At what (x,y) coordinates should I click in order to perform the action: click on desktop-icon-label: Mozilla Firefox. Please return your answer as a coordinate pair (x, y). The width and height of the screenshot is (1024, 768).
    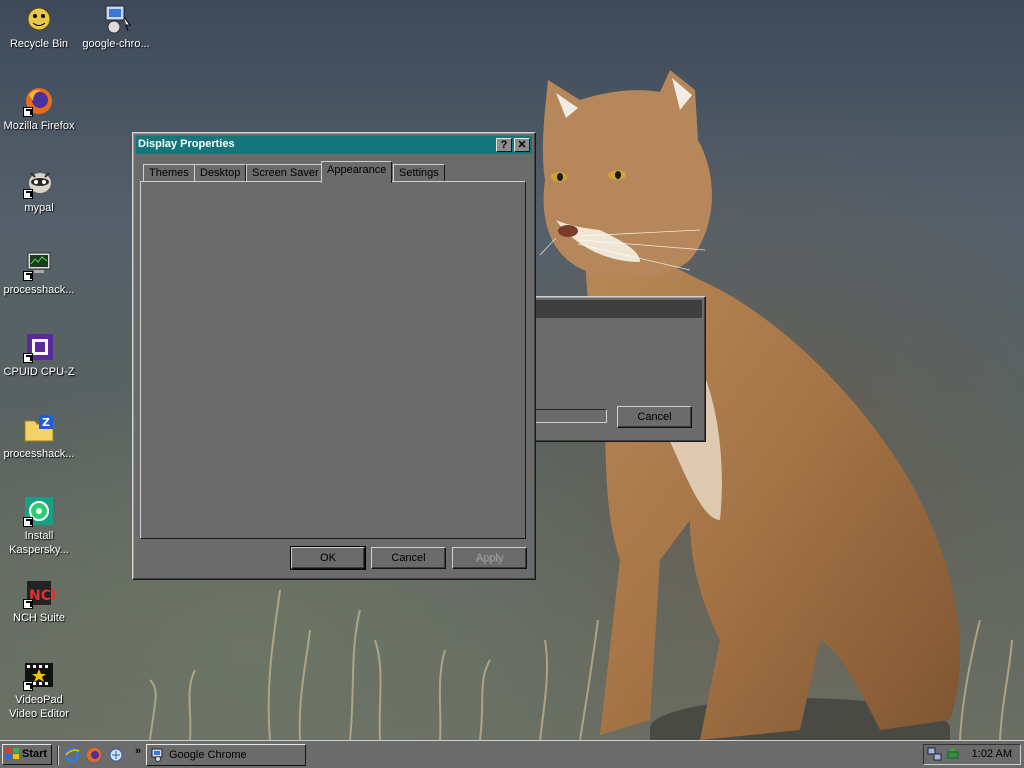
    Looking at the image, I should click on (39, 126).